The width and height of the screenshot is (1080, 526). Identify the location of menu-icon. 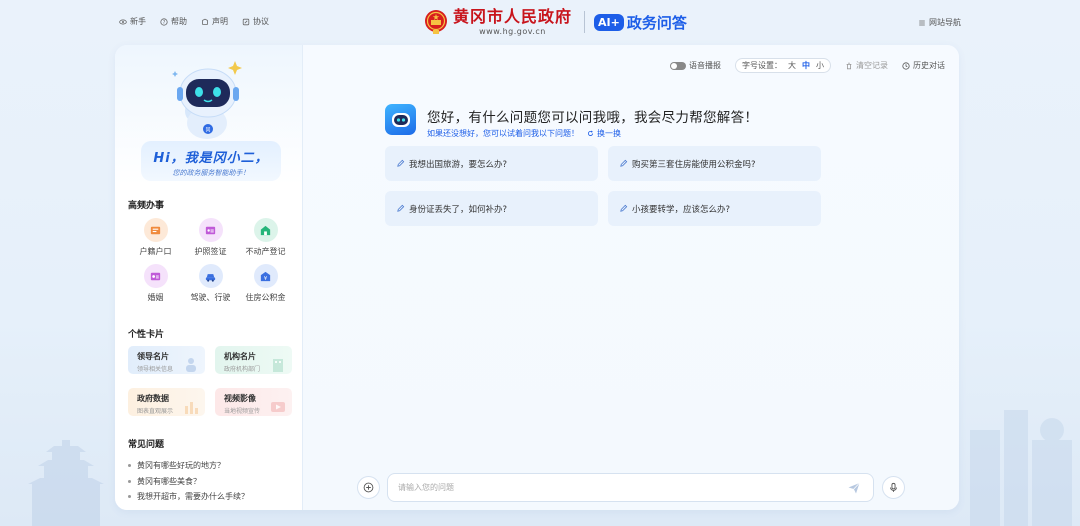
(922, 22).